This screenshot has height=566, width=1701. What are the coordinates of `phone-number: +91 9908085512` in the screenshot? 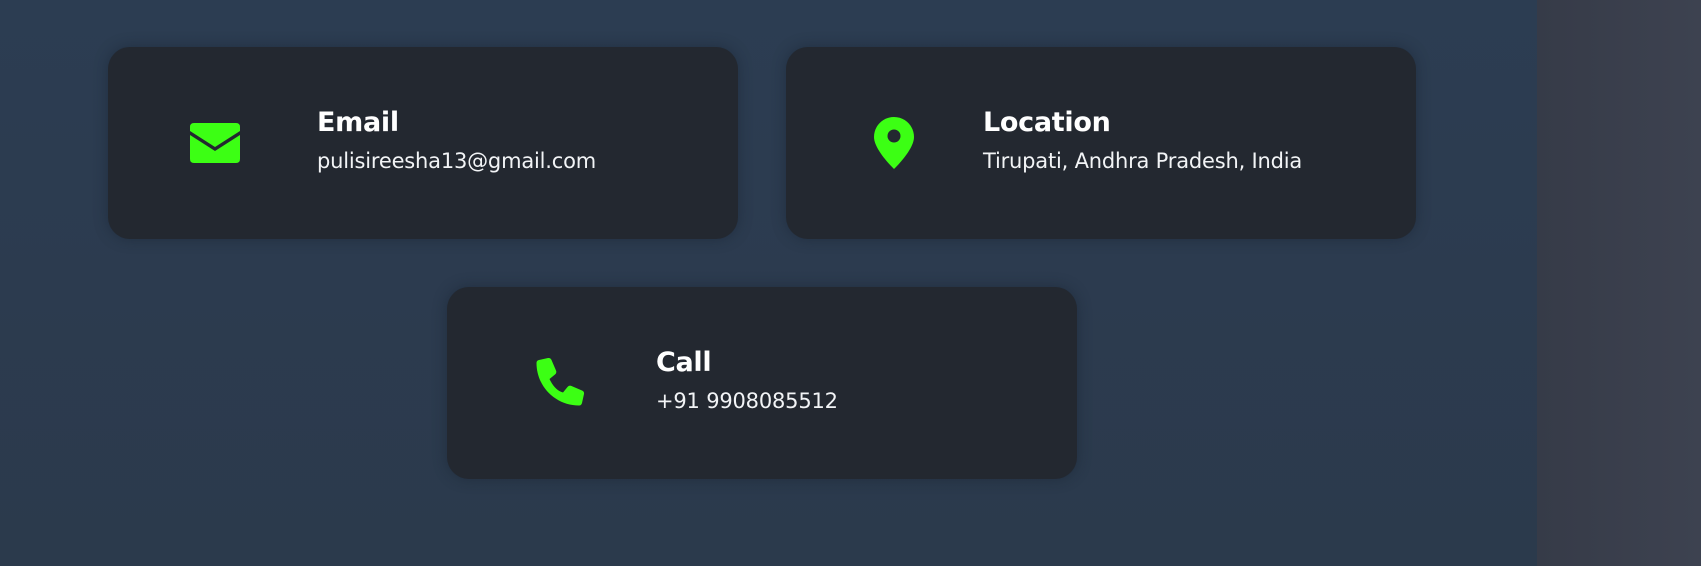 It's located at (747, 401).